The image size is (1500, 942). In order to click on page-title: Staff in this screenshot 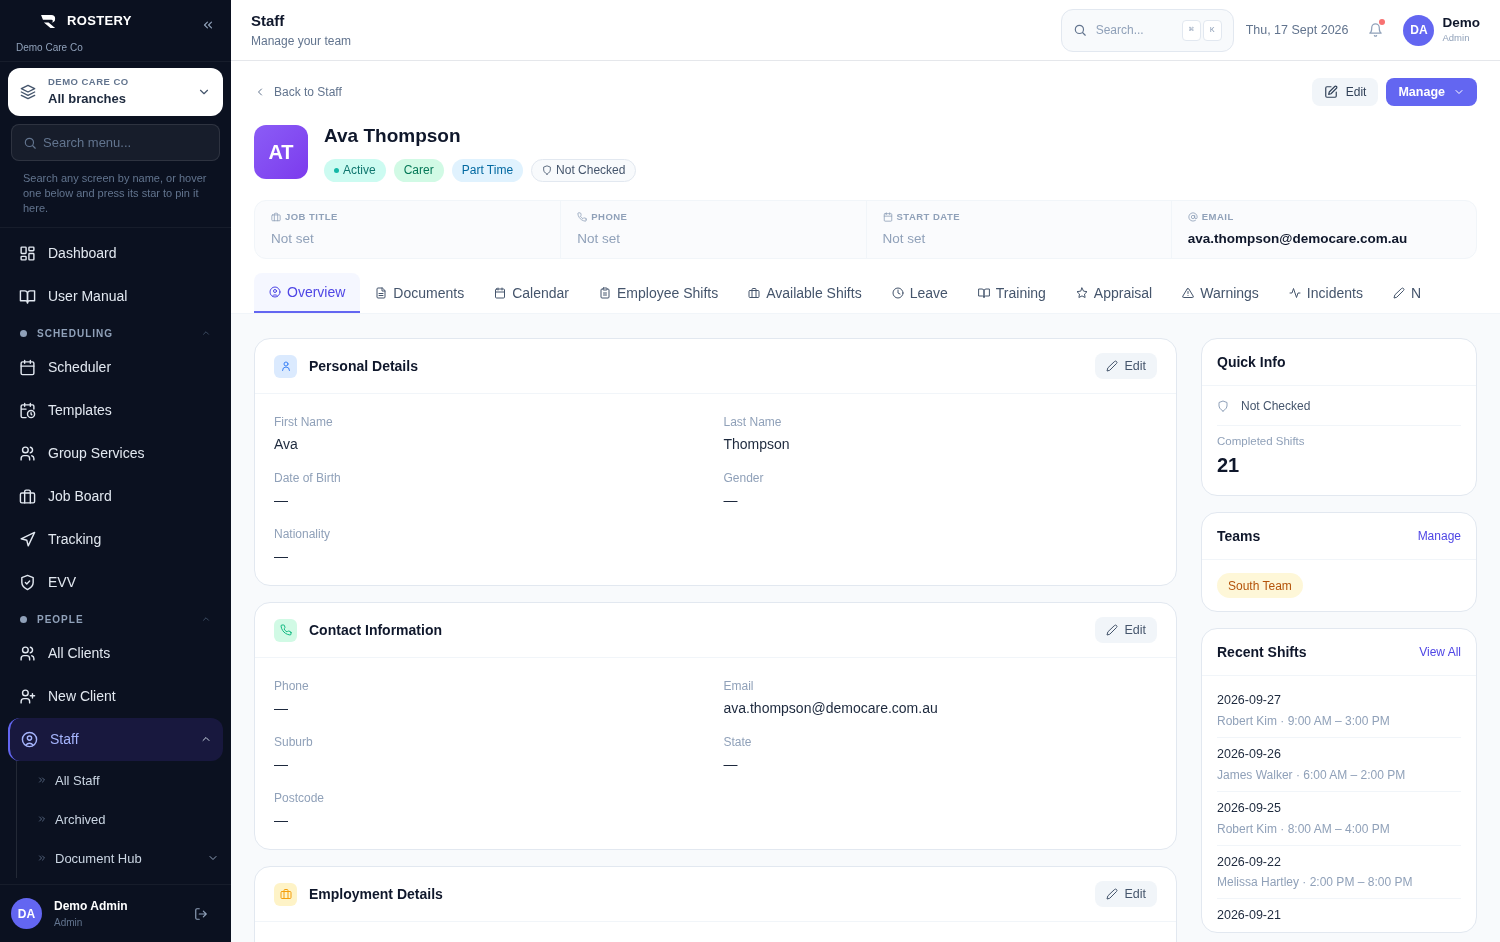, I will do `click(268, 20)`.